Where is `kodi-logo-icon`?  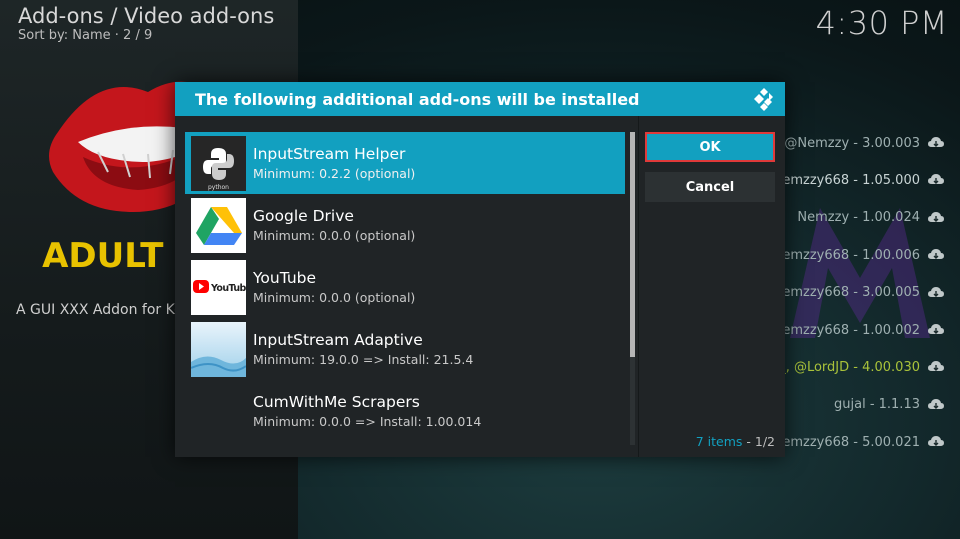
kodi-logo-icon is located at coordinates (763, 99).